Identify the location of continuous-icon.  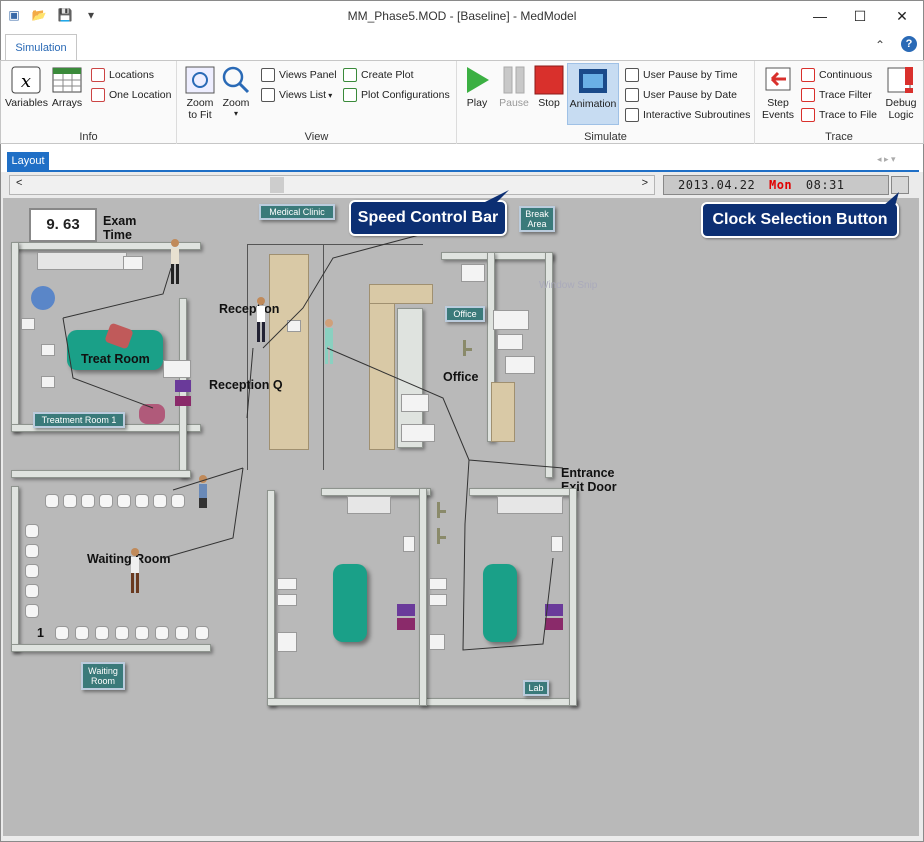
(808, 75).